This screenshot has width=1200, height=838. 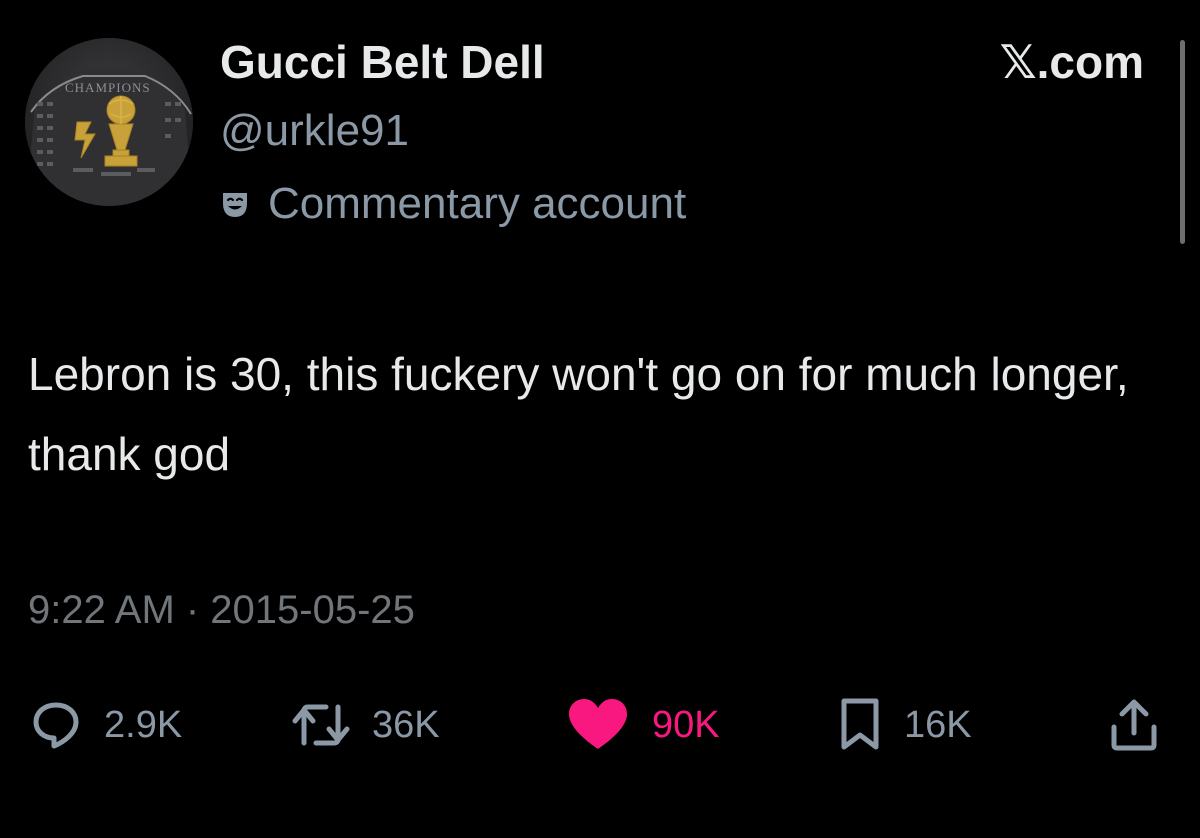 I want to click on repost-button: 36K, so click(x=366, y=725).